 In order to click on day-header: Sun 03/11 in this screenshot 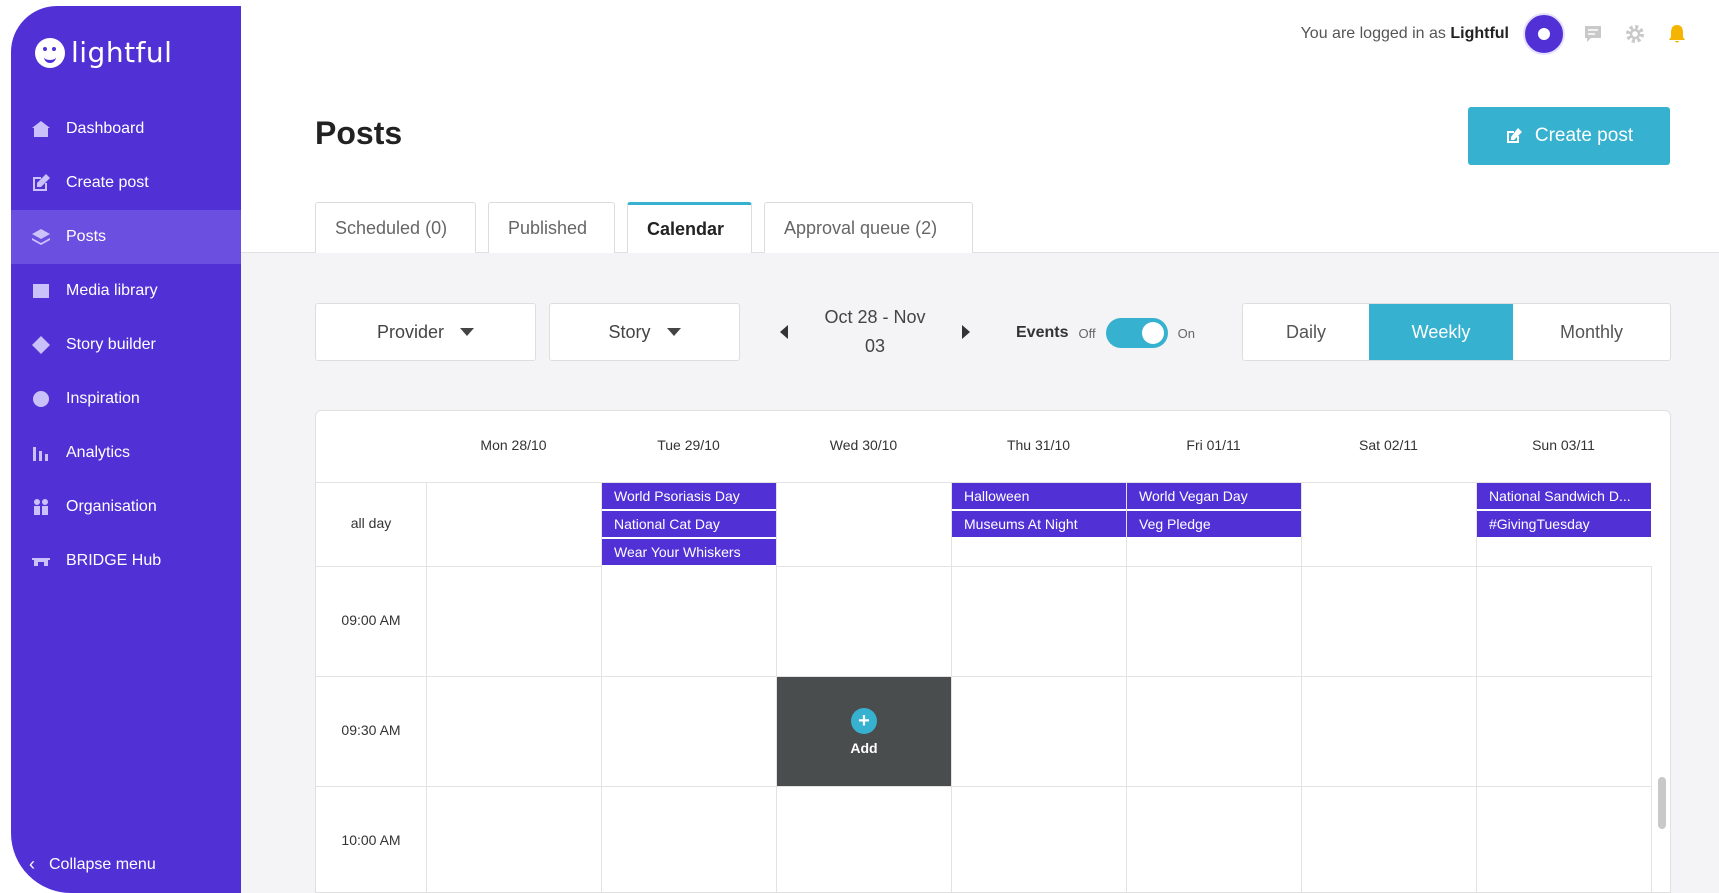, I will do `click(1563, 445)`.